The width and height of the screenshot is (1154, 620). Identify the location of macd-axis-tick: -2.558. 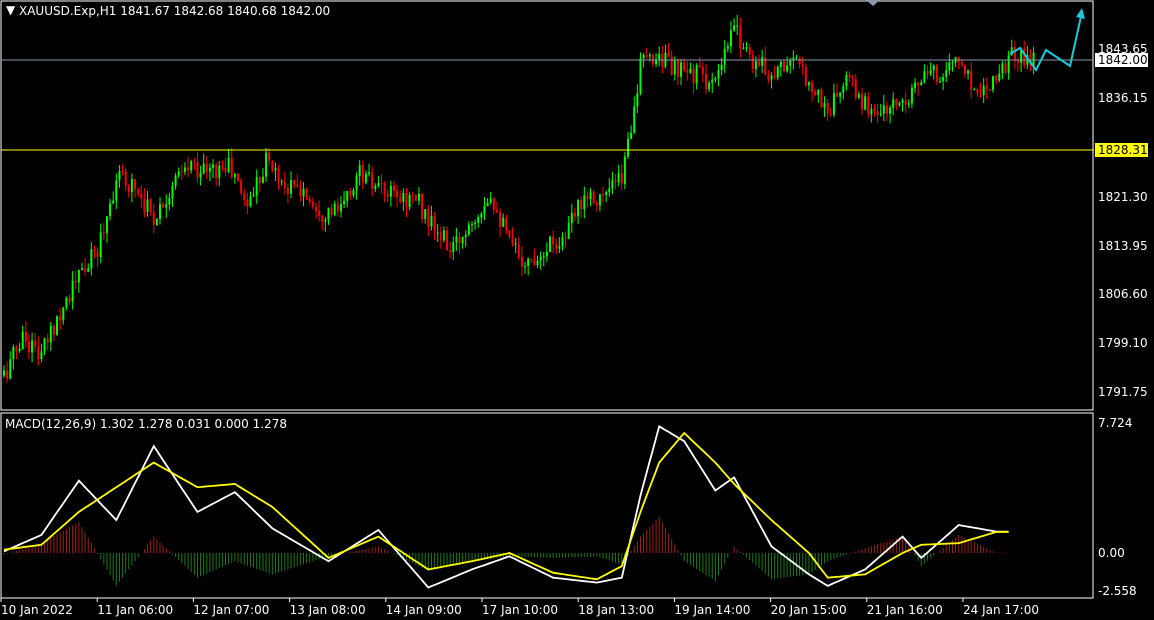
(1117, 591).